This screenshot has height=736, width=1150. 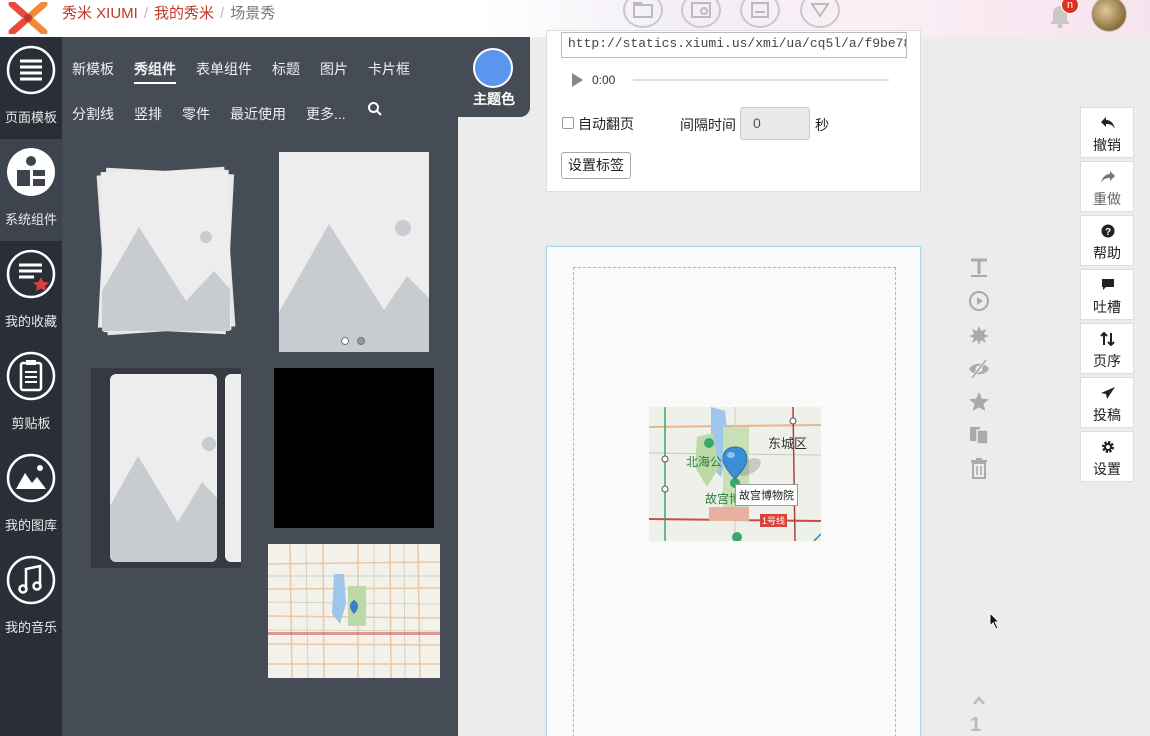 I want to click on tab-image: 图片, so click(x=334, y=69).